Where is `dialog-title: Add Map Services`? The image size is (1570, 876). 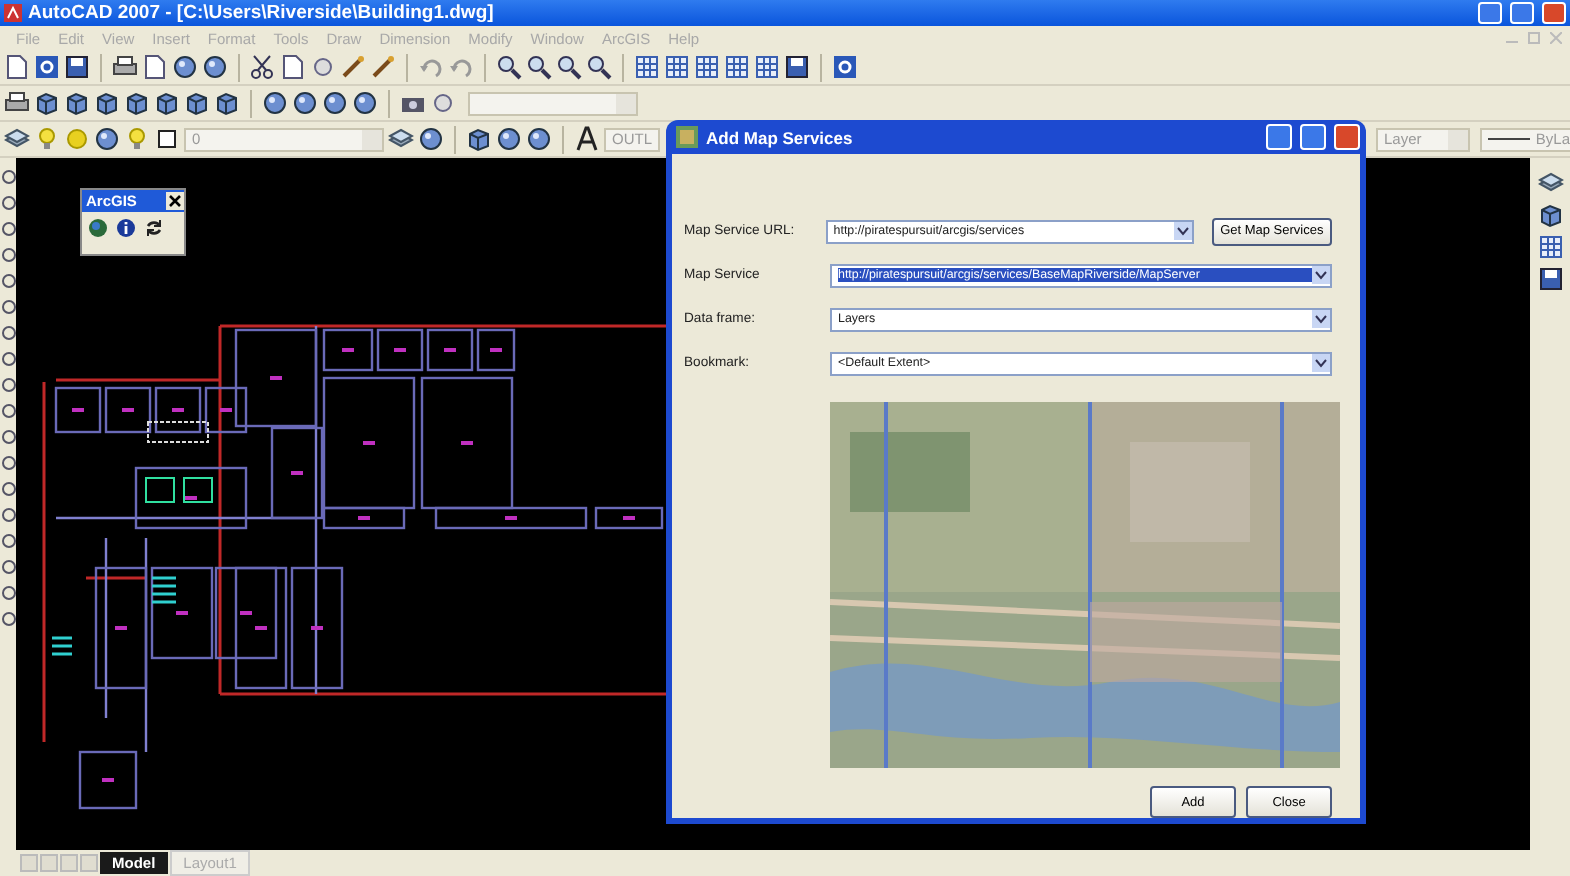 dialog-title: Add Map Services is located at coordinates (780, 137).